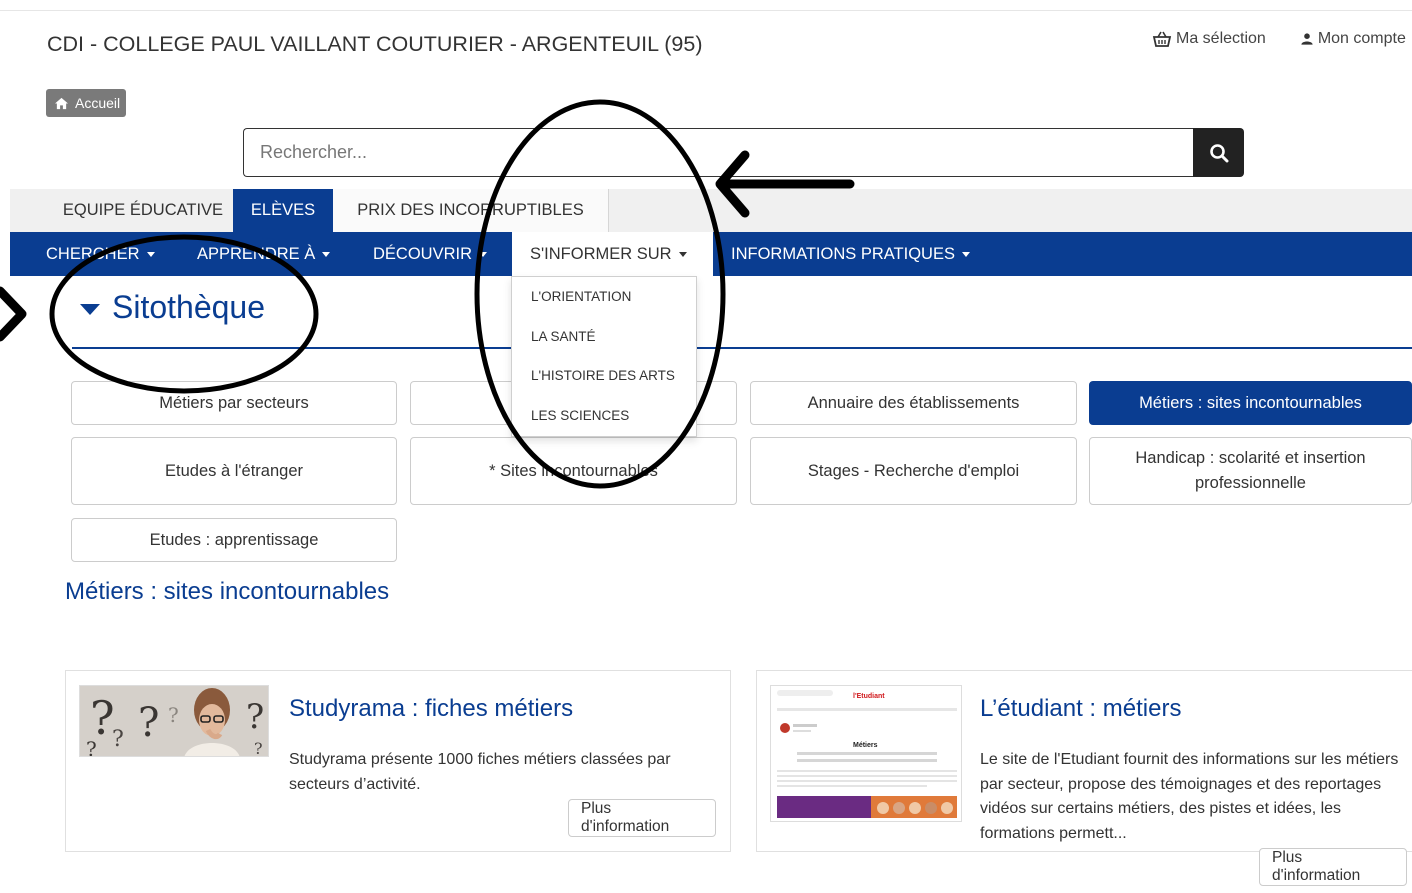 The image size is (1412, 893). I want to click on account-link: Mon compte, so click(1353, 39).